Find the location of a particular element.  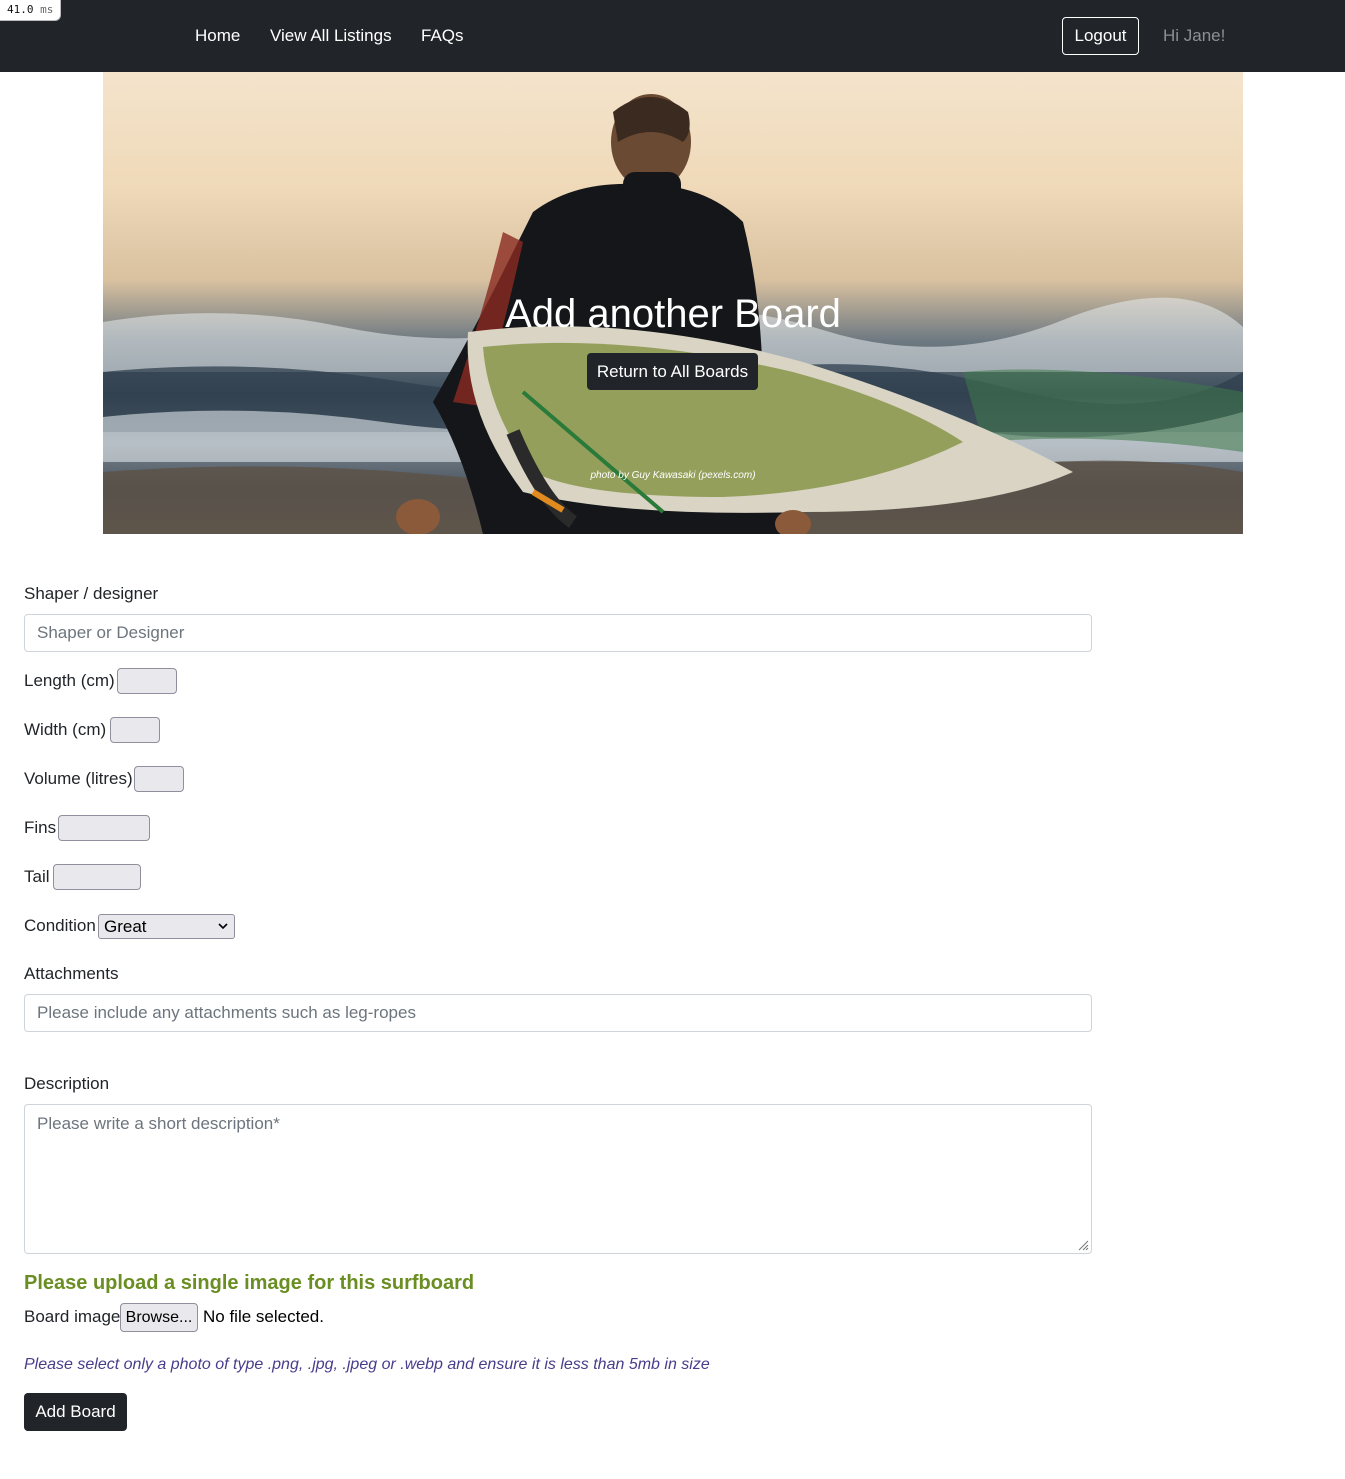

resize-grip-icon is located at coordinates (1083, 1245).